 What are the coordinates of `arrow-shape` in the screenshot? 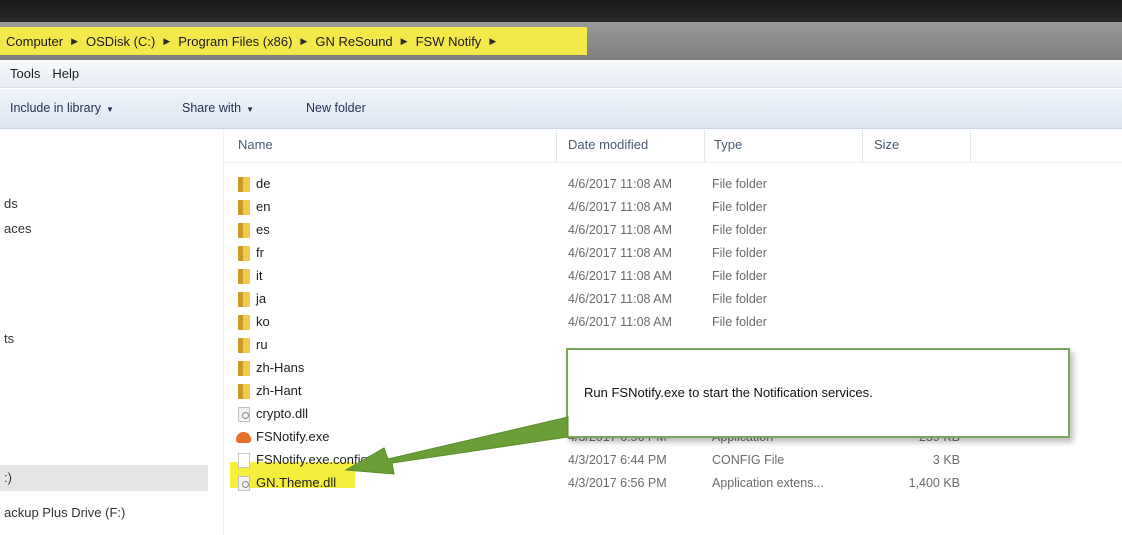 It's located at (456, 445).